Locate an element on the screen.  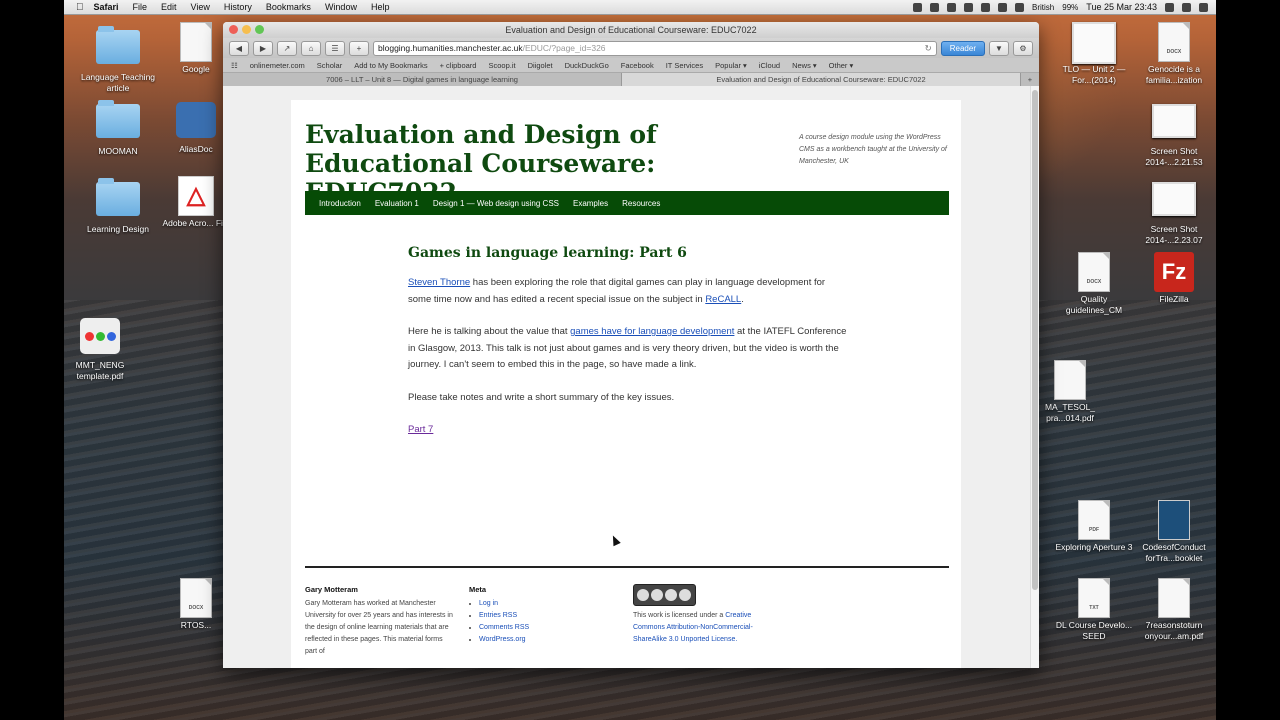
bookmark-item: Scoop.it is located at coordinates (501, 65).